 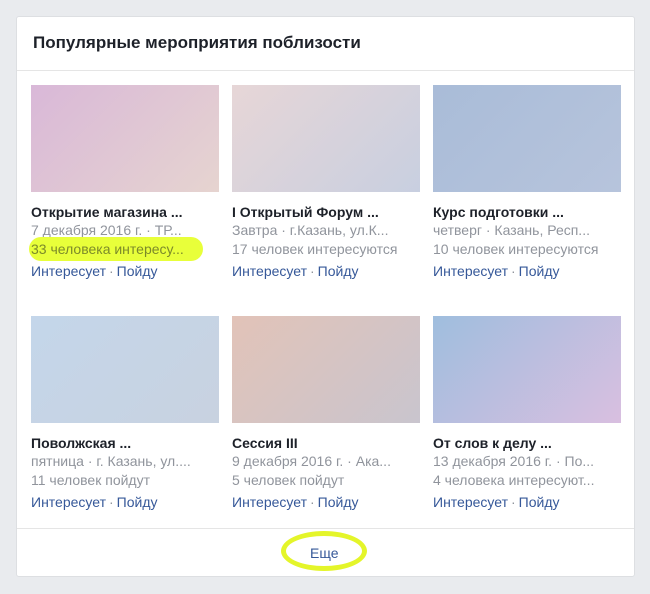 I want to click on event-count: 11 человек пойдут, so click(x=90, y=480).